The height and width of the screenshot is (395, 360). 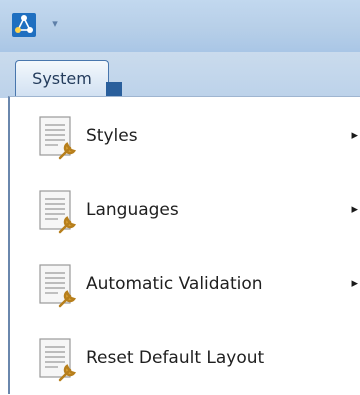 I want to click on title-bar: ▾, so click(x=180, y=26).